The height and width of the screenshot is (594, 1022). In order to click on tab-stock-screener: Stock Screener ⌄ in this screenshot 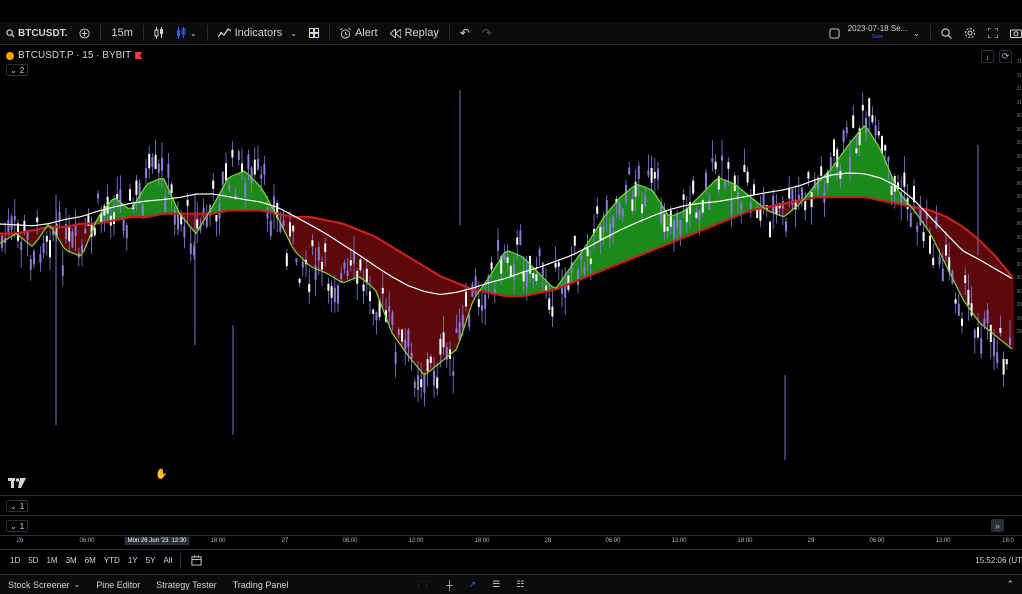, I will do `click(44, 585)`.